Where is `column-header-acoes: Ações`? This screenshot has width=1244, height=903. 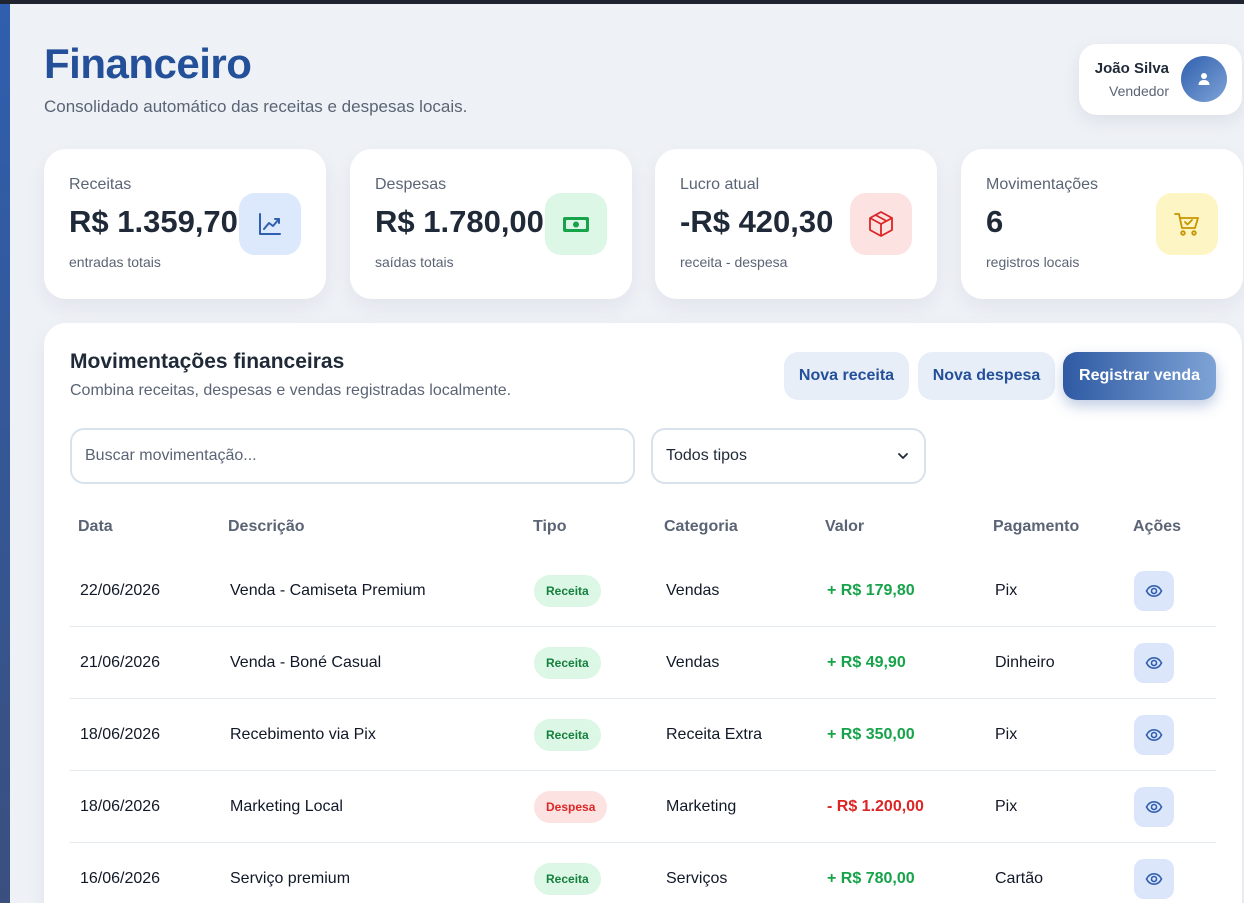 column-header-acoes: Ações is located at coordinates (1157, 526).